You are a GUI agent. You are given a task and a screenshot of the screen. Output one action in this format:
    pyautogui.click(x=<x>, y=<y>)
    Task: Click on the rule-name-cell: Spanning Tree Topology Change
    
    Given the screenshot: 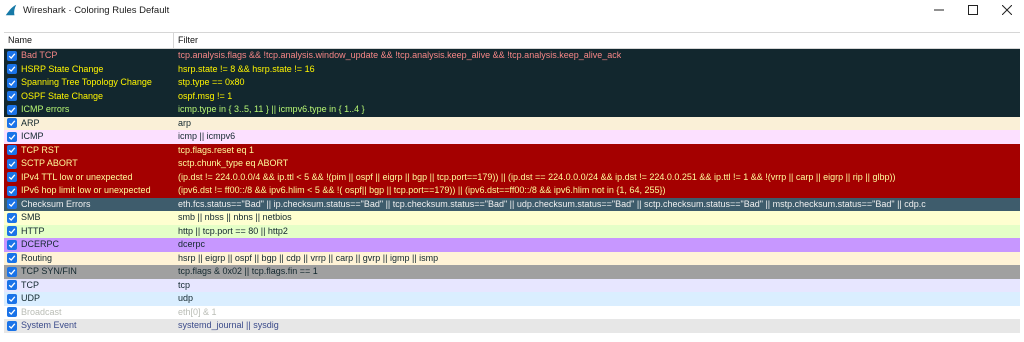 What is the action you would take?
    pyautogui.click(x=89, y=83)
    